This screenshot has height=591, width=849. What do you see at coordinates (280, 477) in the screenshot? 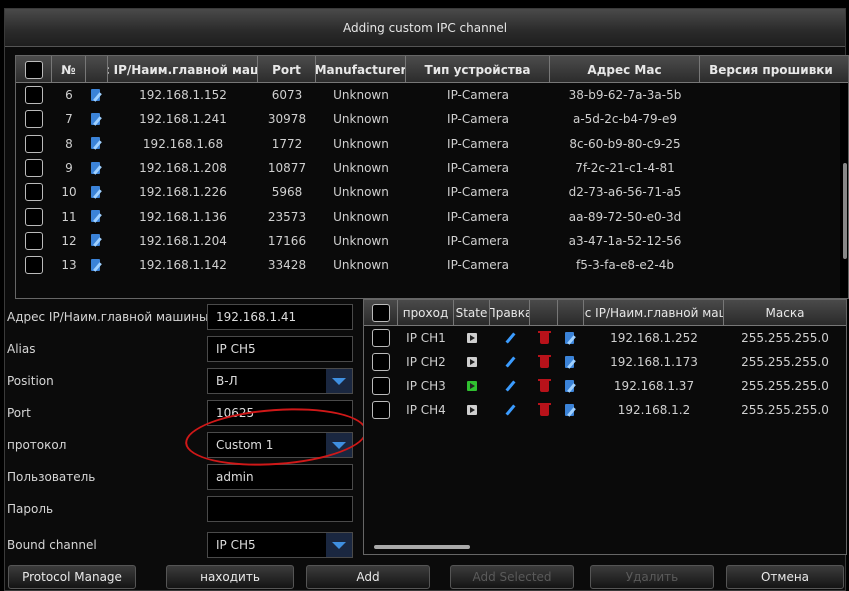
I see `user-input: admin` at bounding box center [280, 477].